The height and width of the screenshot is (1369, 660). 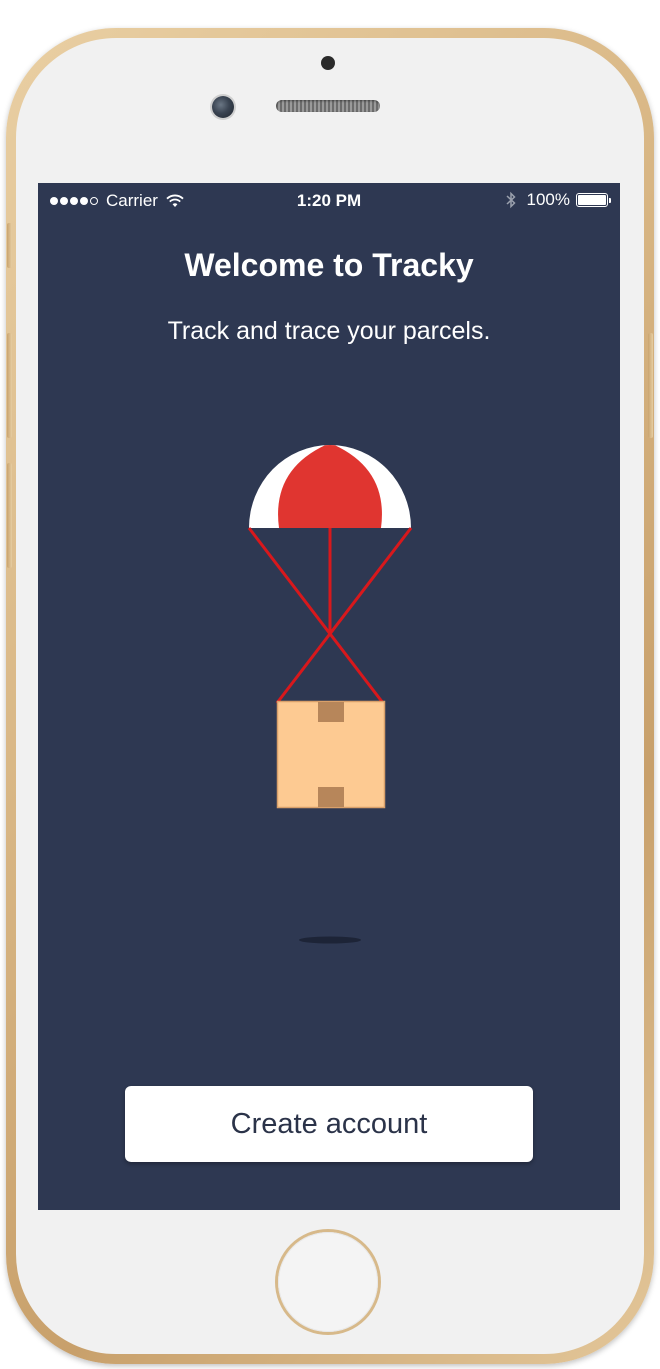 What do you see at coordinates (650, 385) in the screenshot?
I see `power-button` at bounding box center [650, 385].